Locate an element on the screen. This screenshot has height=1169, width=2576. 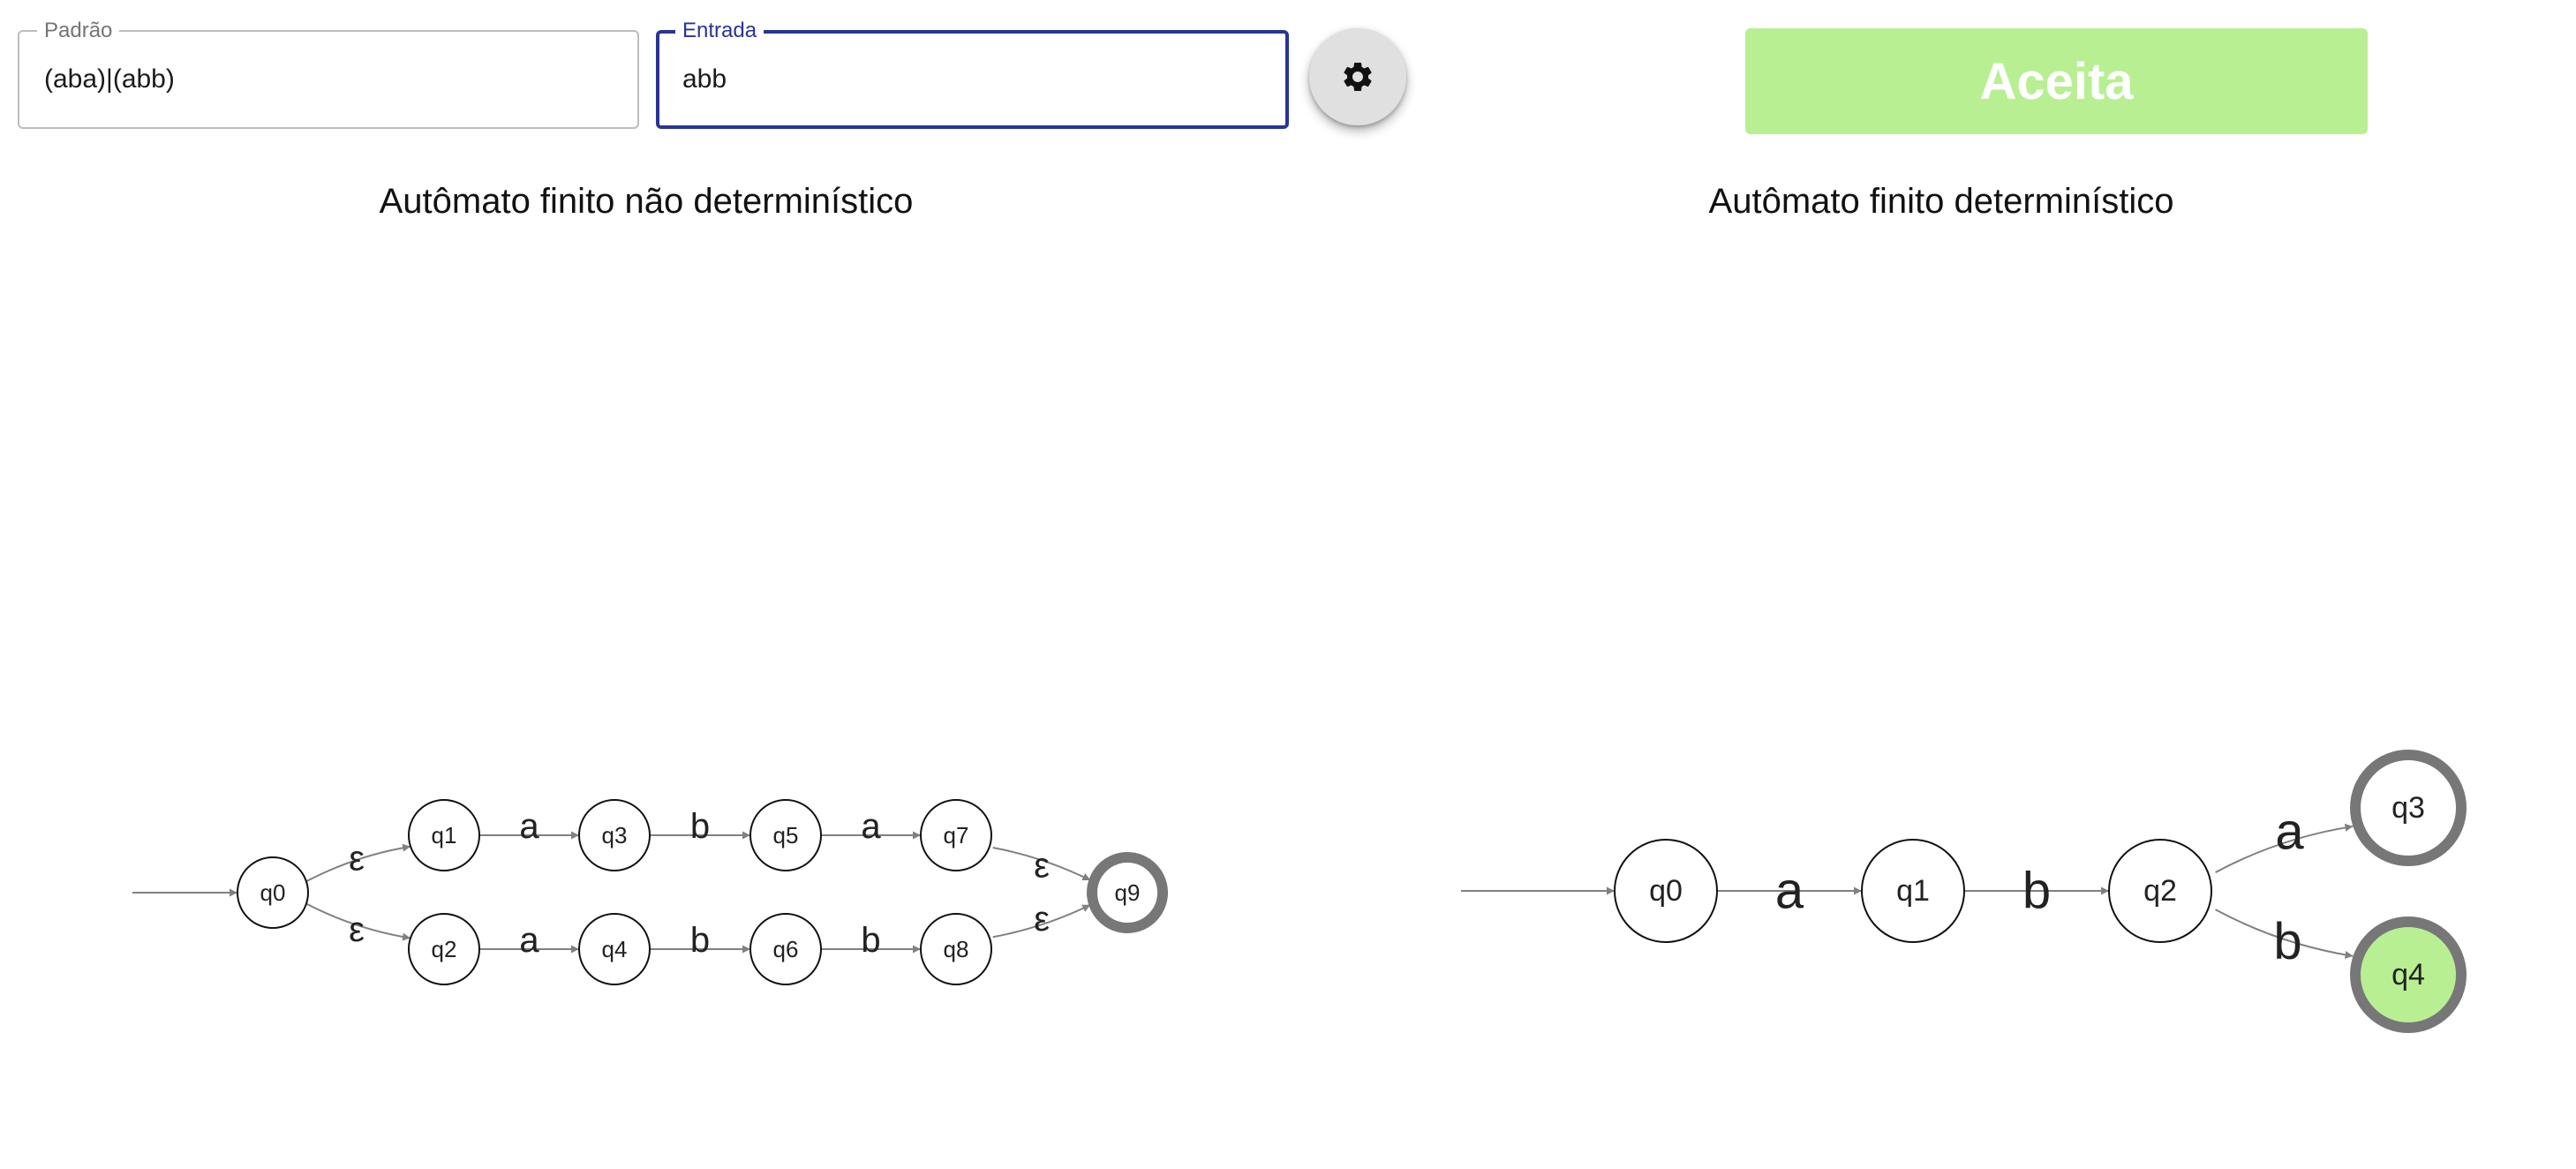
dfa-edge-q0-q1-label: a is located at coordinates (1790, 891).